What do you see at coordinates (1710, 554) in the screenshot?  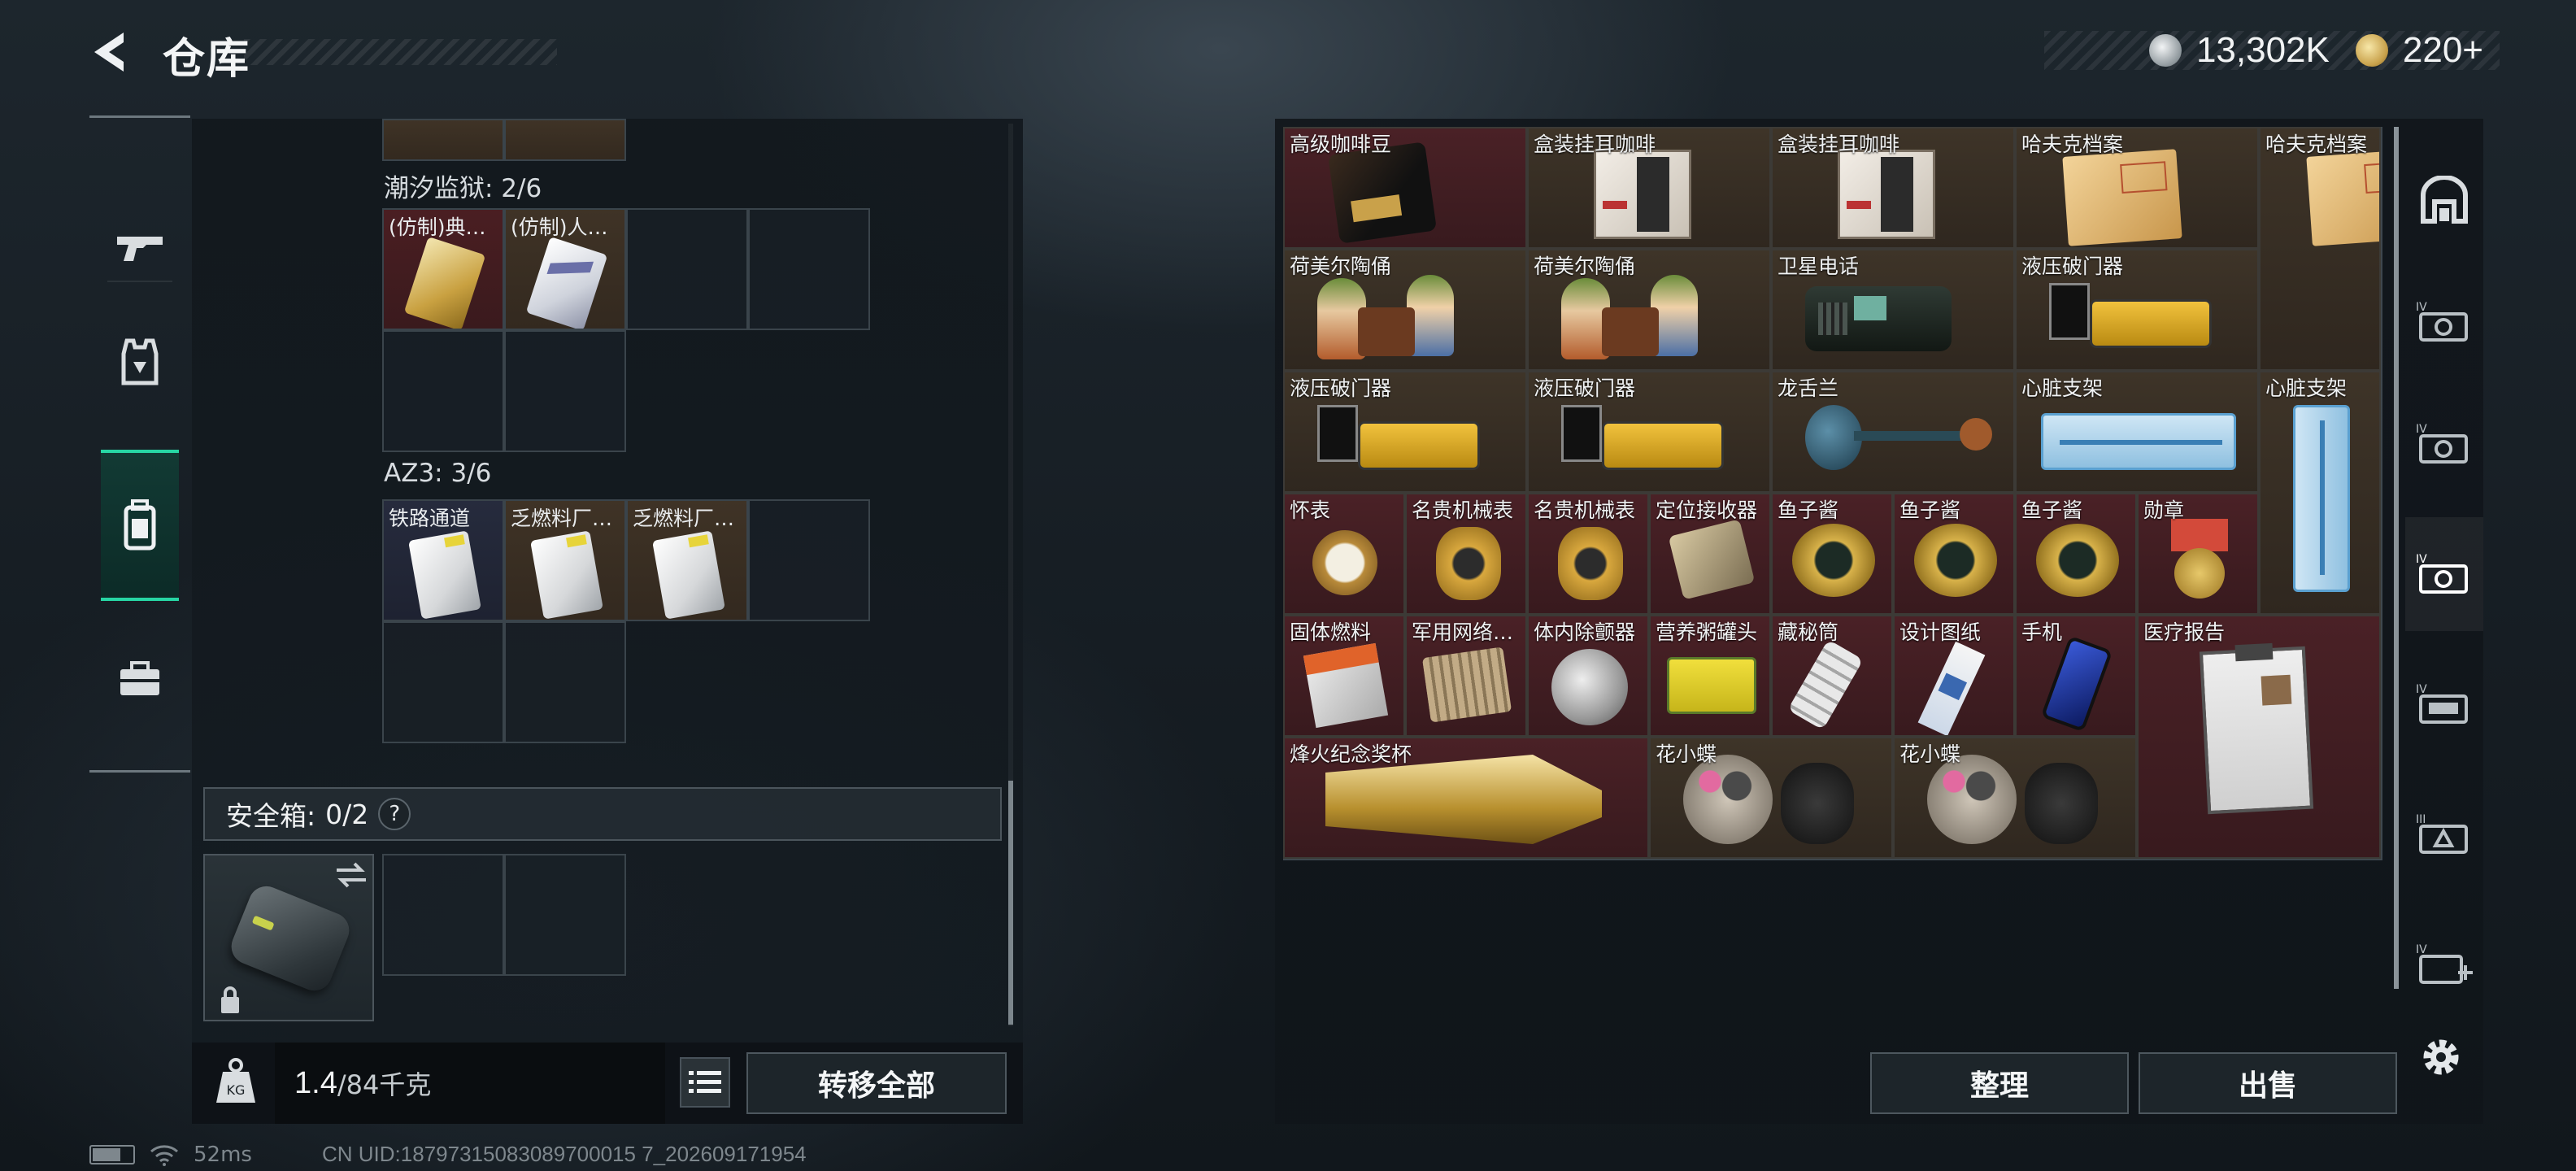 I see `stash-item: 定位接收器` at bounding box center [1710, 554].